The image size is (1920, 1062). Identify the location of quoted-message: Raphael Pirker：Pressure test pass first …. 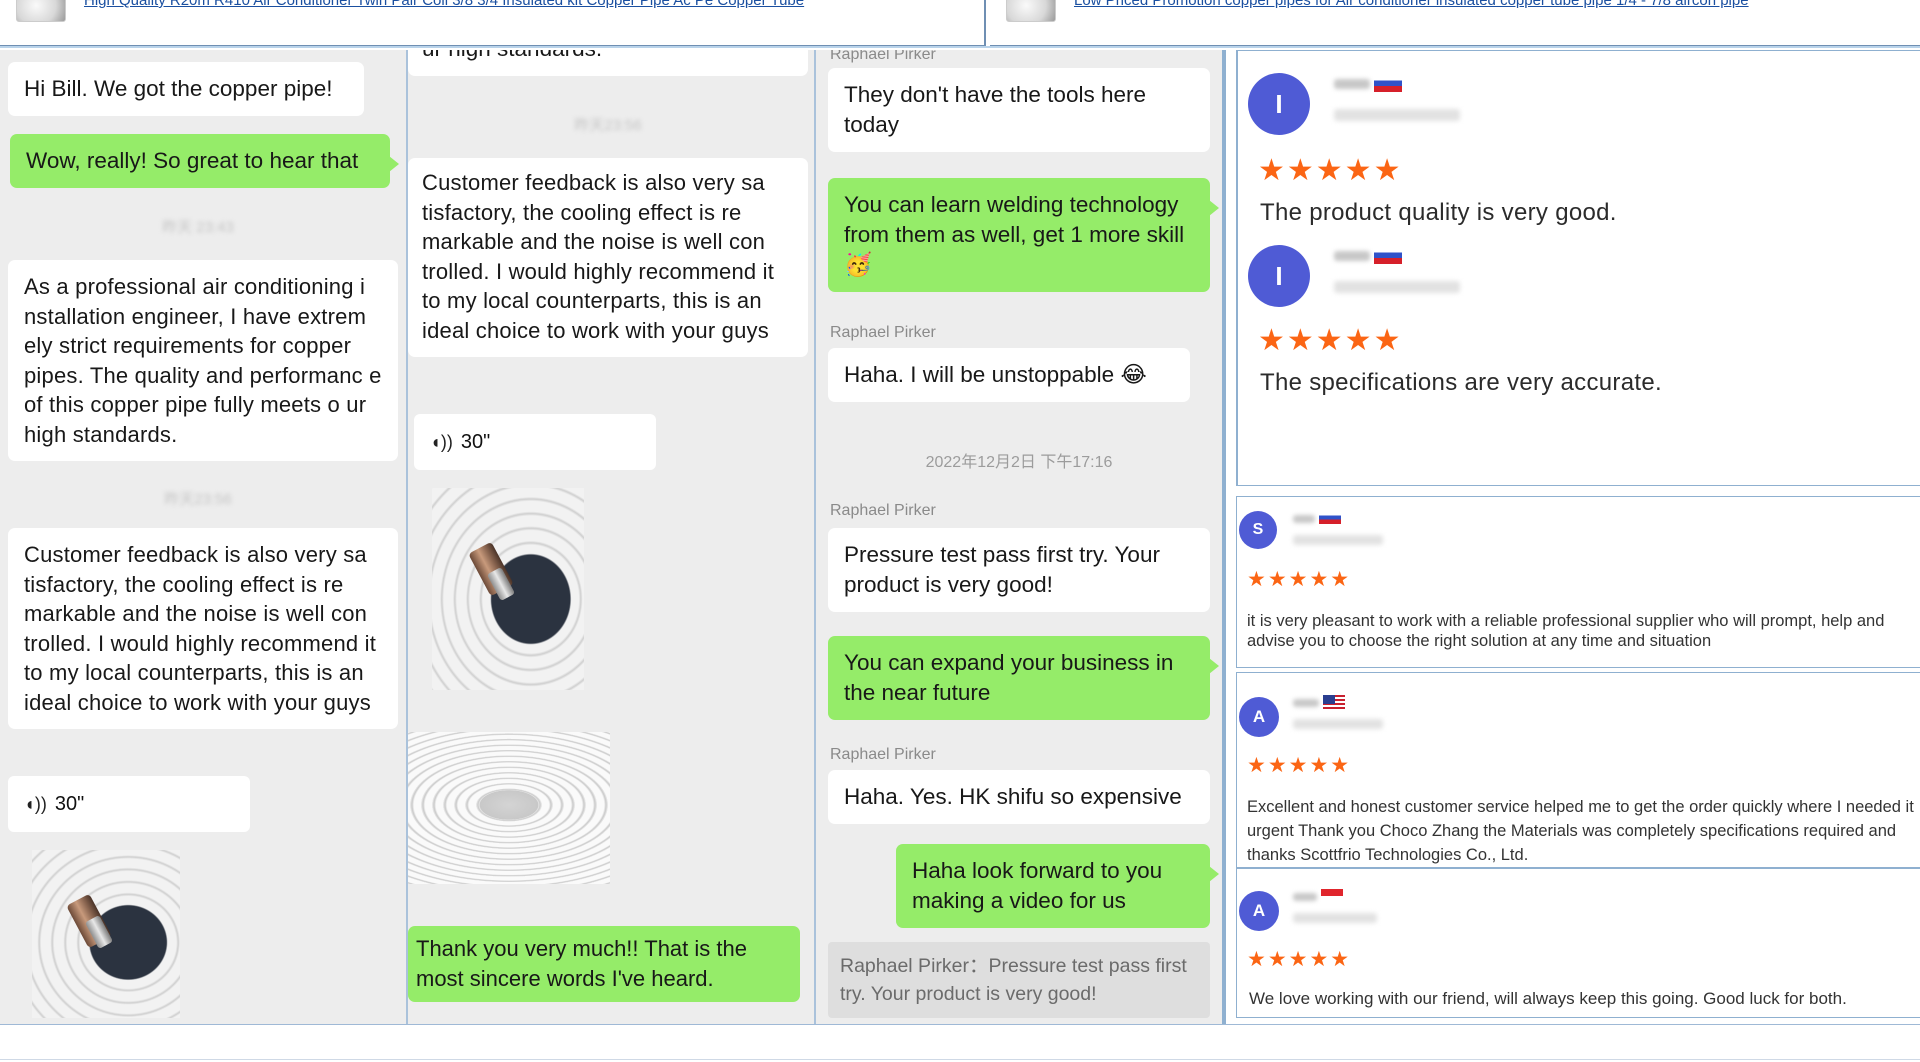
(1019, 980).